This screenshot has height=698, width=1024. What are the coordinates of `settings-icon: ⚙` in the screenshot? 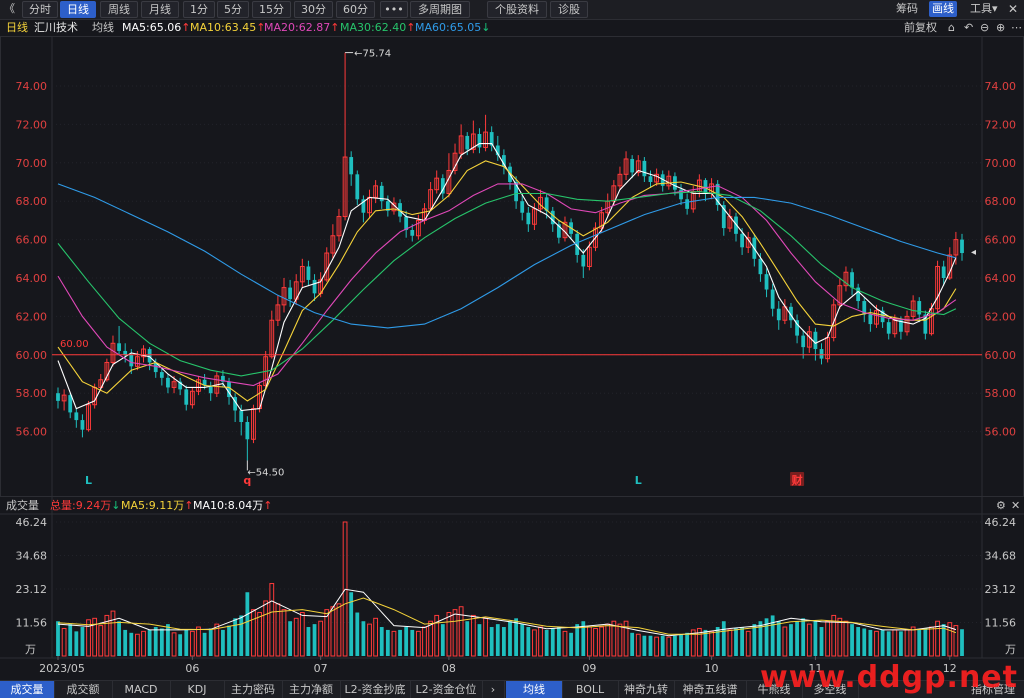 It's located at (1001, 506).